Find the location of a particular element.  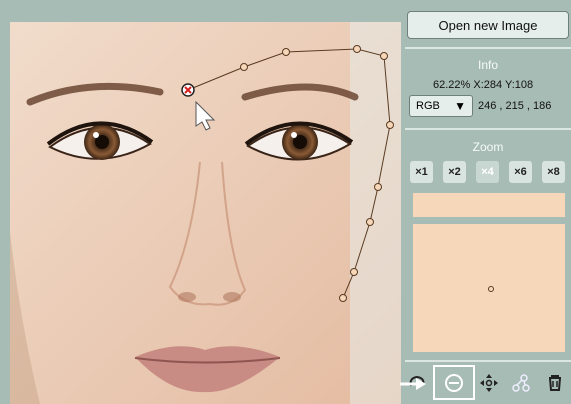

zoom-2-button: ×2 is located at coordinates (454, 172).